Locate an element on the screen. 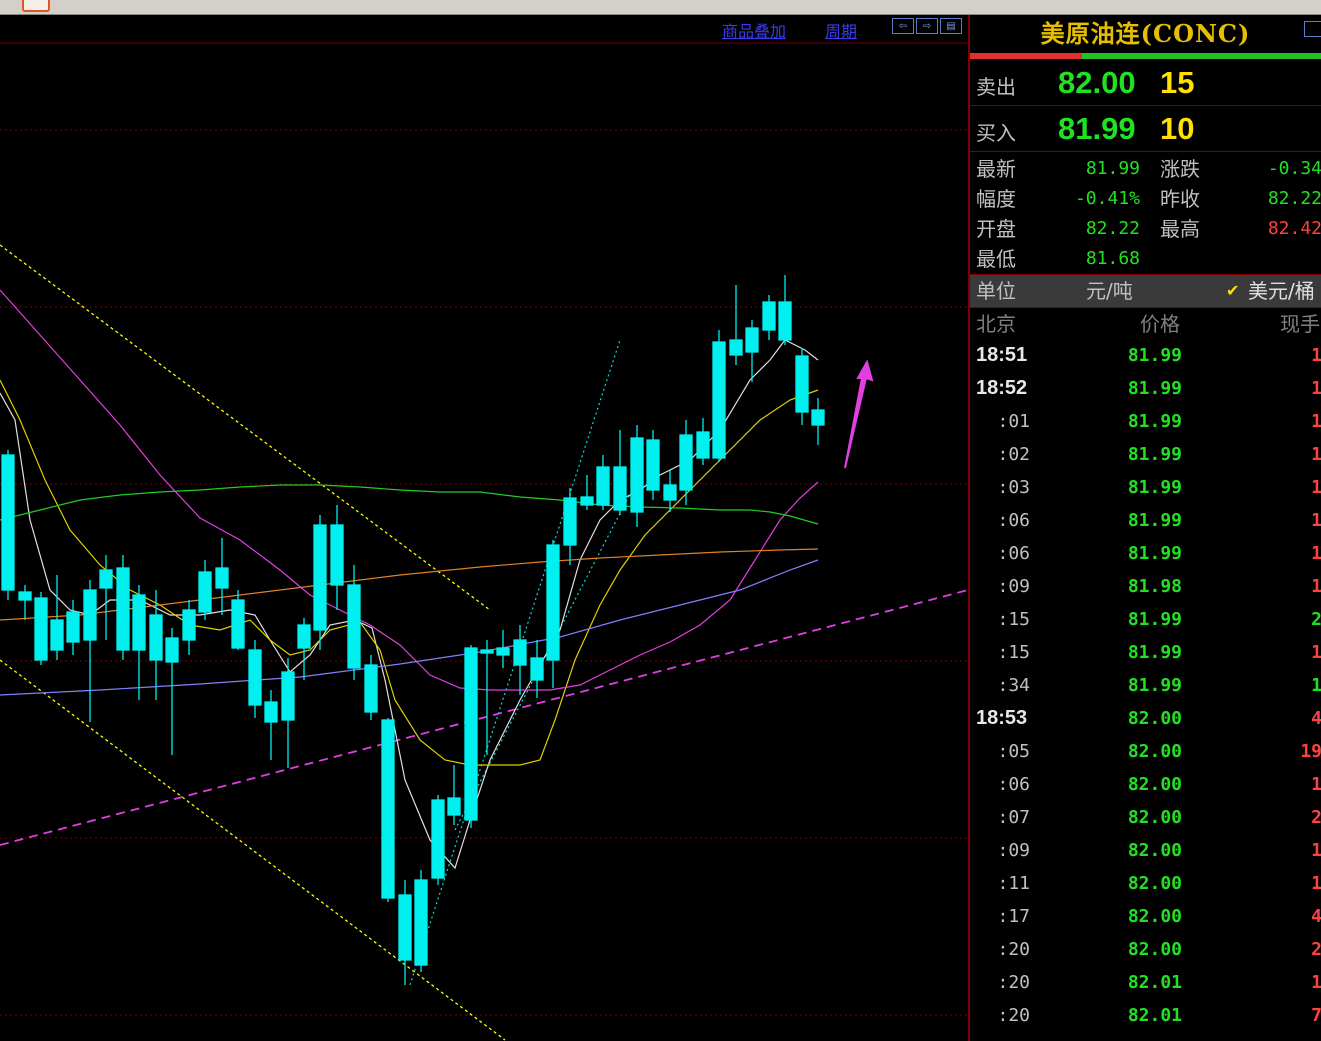  ticks-header-time: 北京 is located at coordinates (996, 324).